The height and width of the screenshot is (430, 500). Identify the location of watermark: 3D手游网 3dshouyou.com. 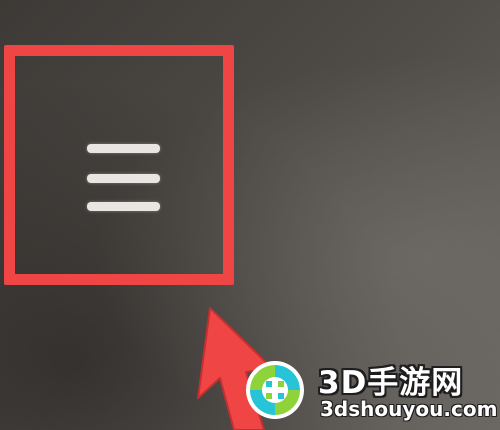
(369, 391).